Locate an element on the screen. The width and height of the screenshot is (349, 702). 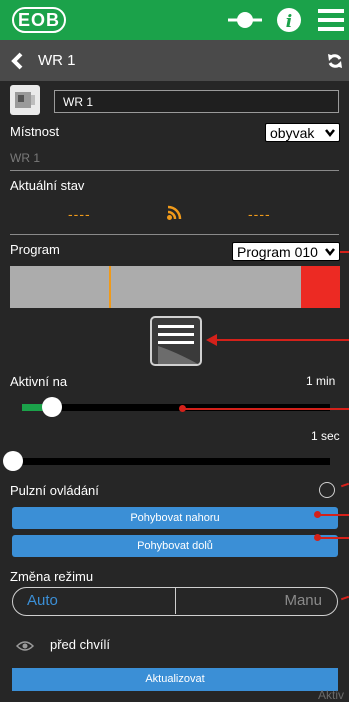
minutes-slider-handle is located at coordinates (52, 407).